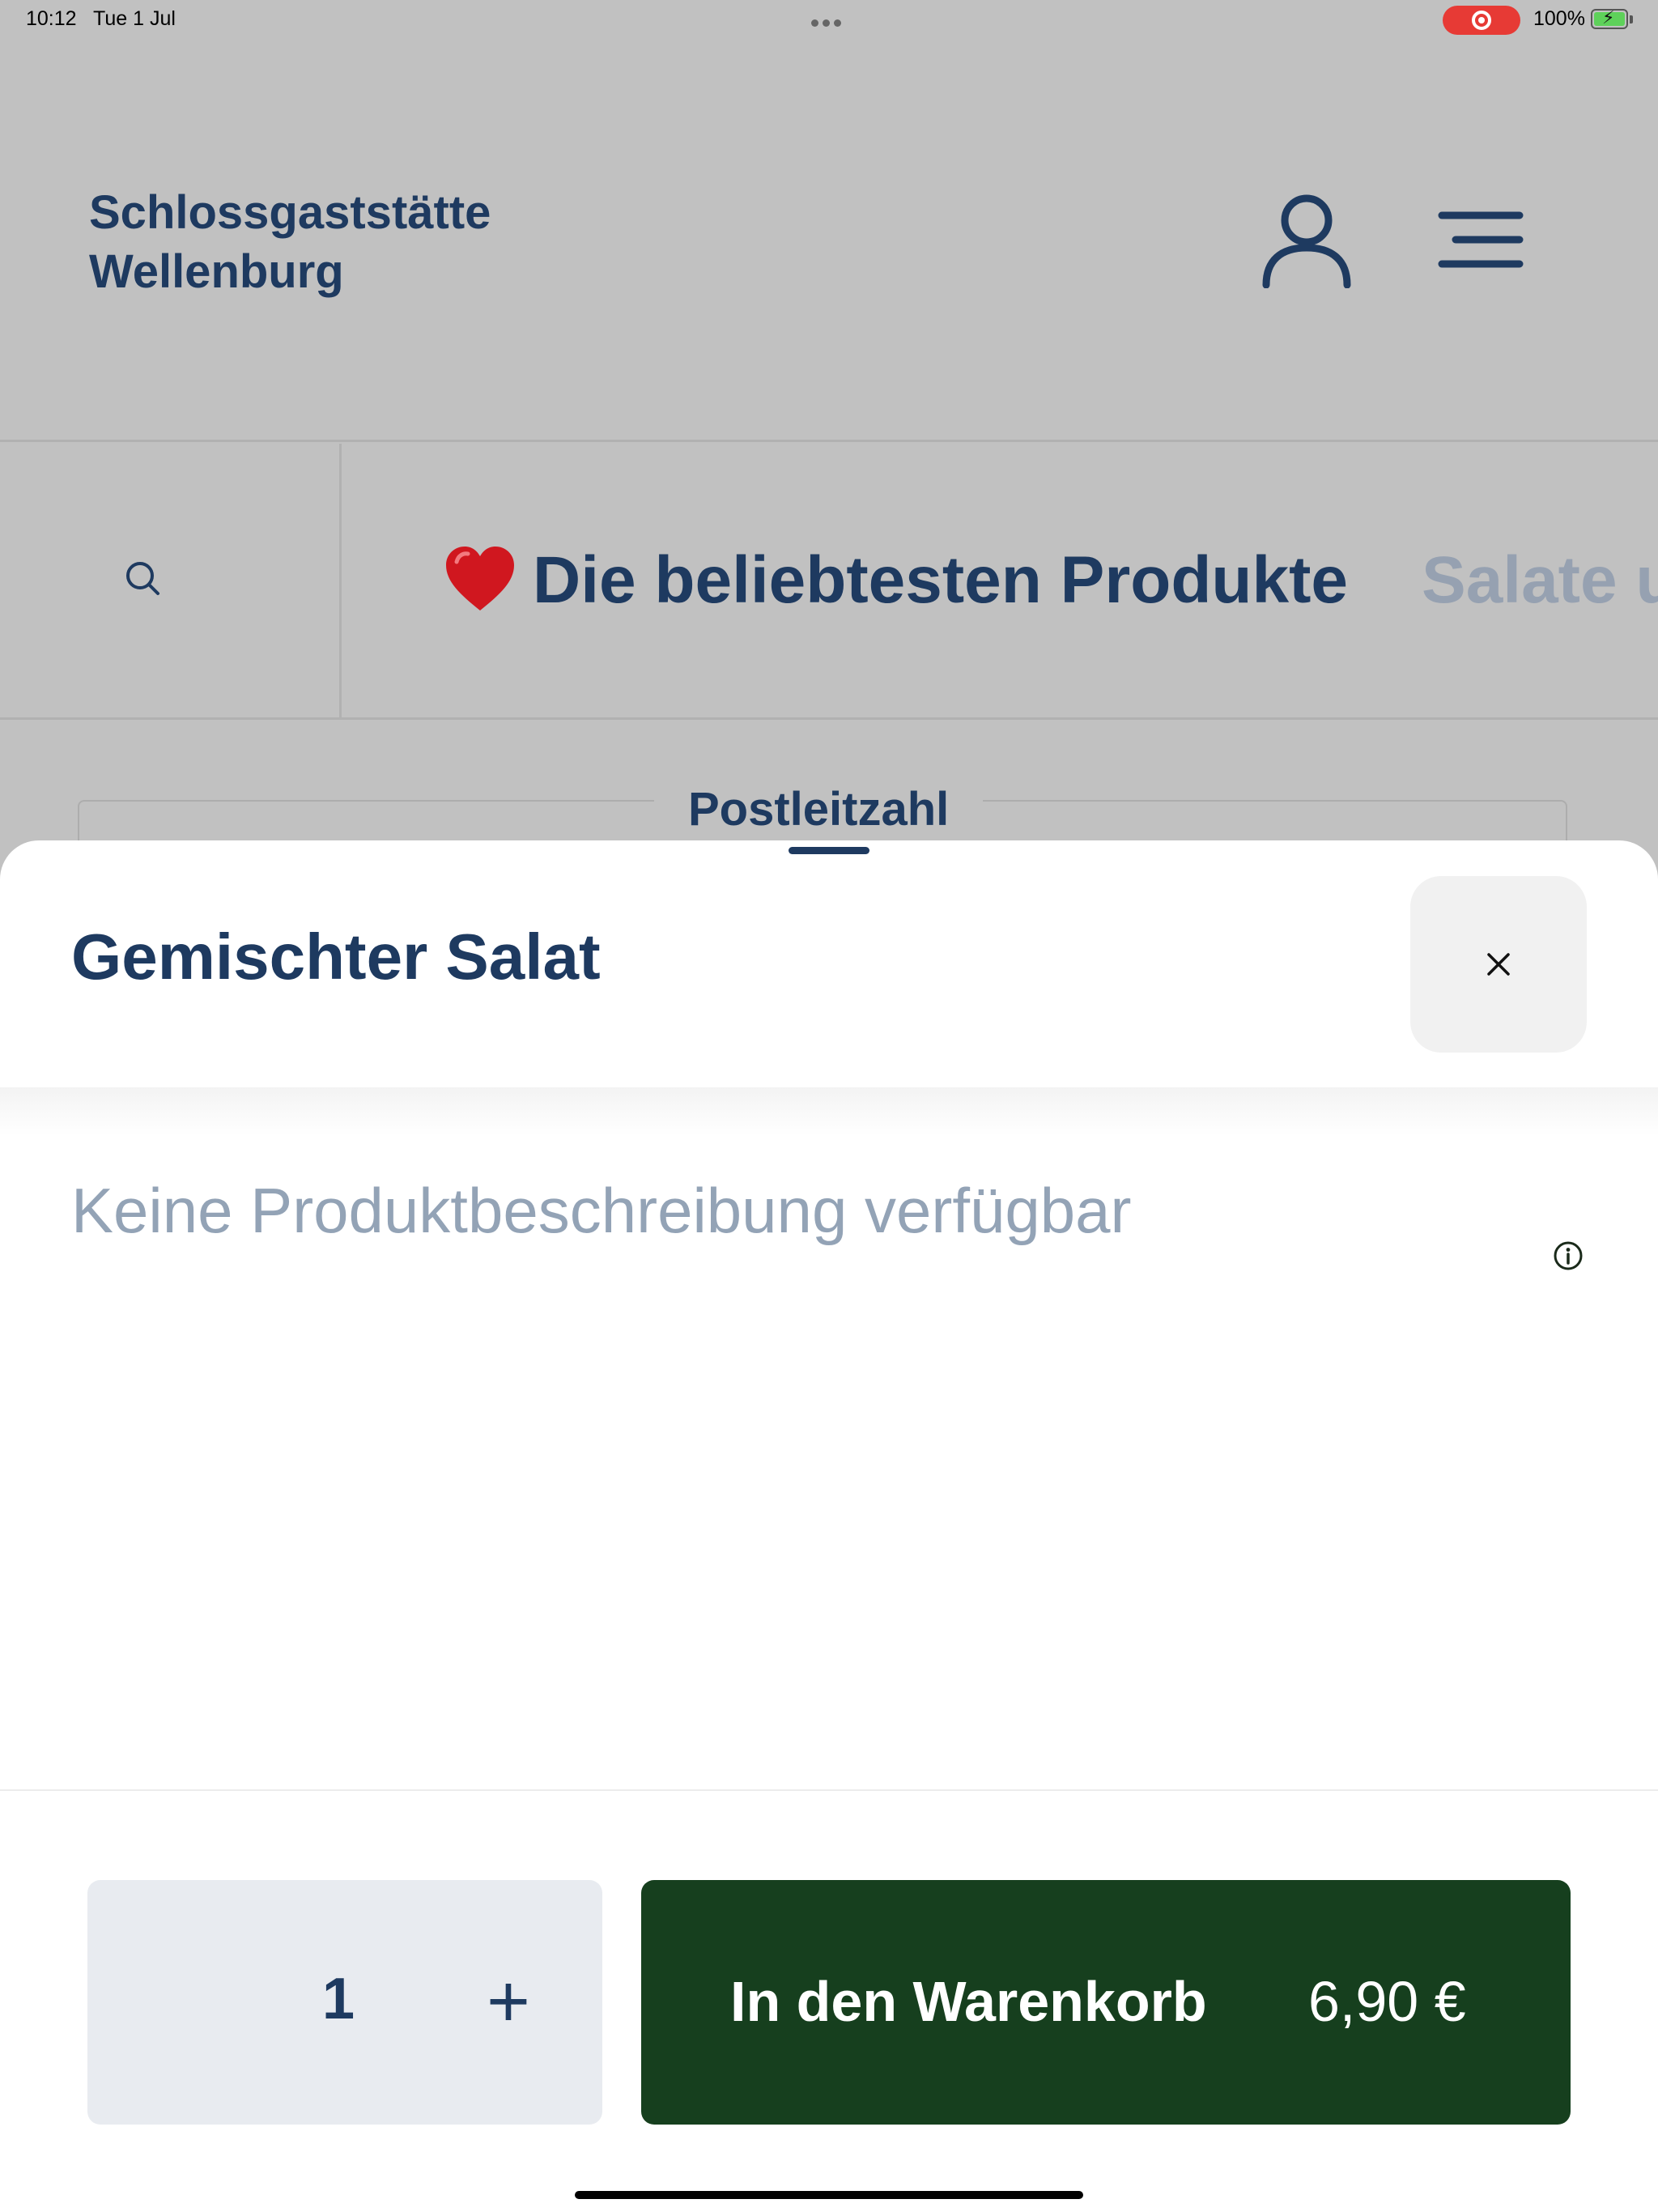 This screenshot has width=1658, height=2212. What do you see at coordinates (480, 578) in the screenshot?
I see `heart-icon` at bounding box center [480, 578].